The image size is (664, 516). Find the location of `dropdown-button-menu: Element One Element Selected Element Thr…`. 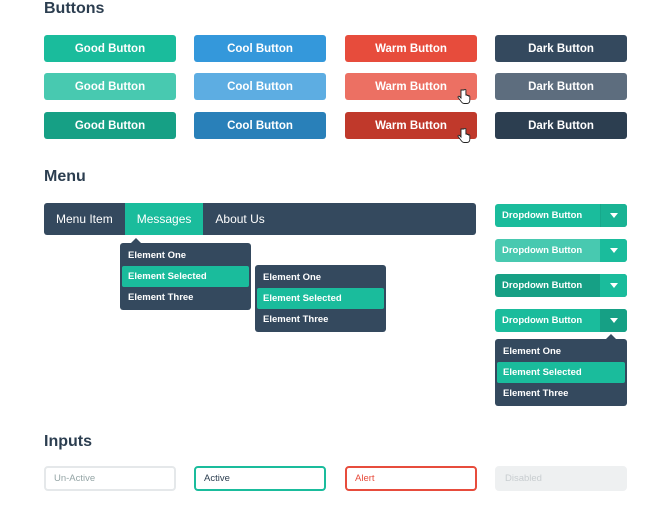

dropdown-button-menu: Element One Element Selected Element Thr… is located at coordinates (561, 372).